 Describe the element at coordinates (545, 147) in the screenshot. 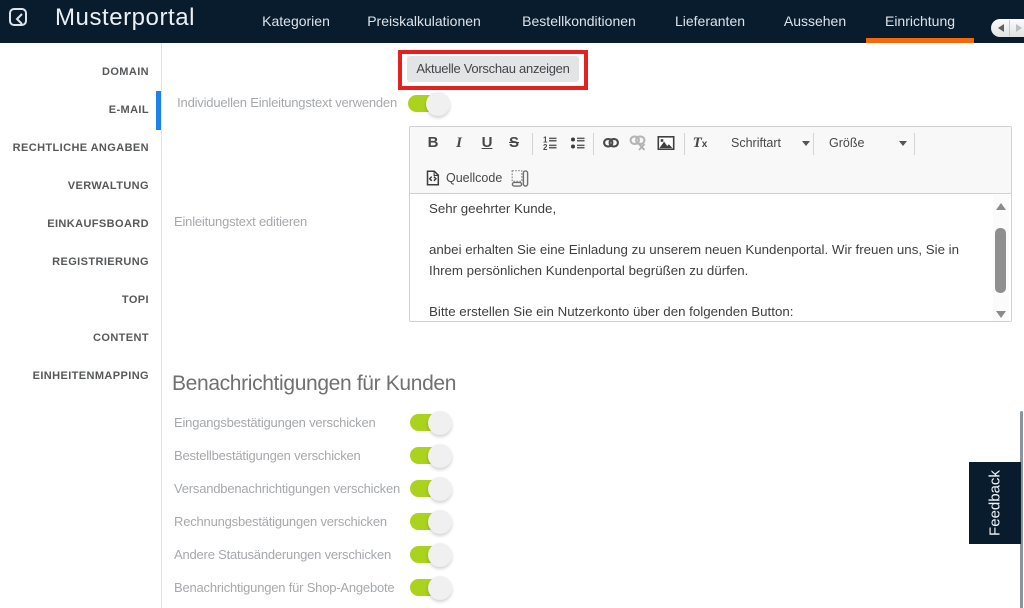

I see `svg-text: 2` at that location.